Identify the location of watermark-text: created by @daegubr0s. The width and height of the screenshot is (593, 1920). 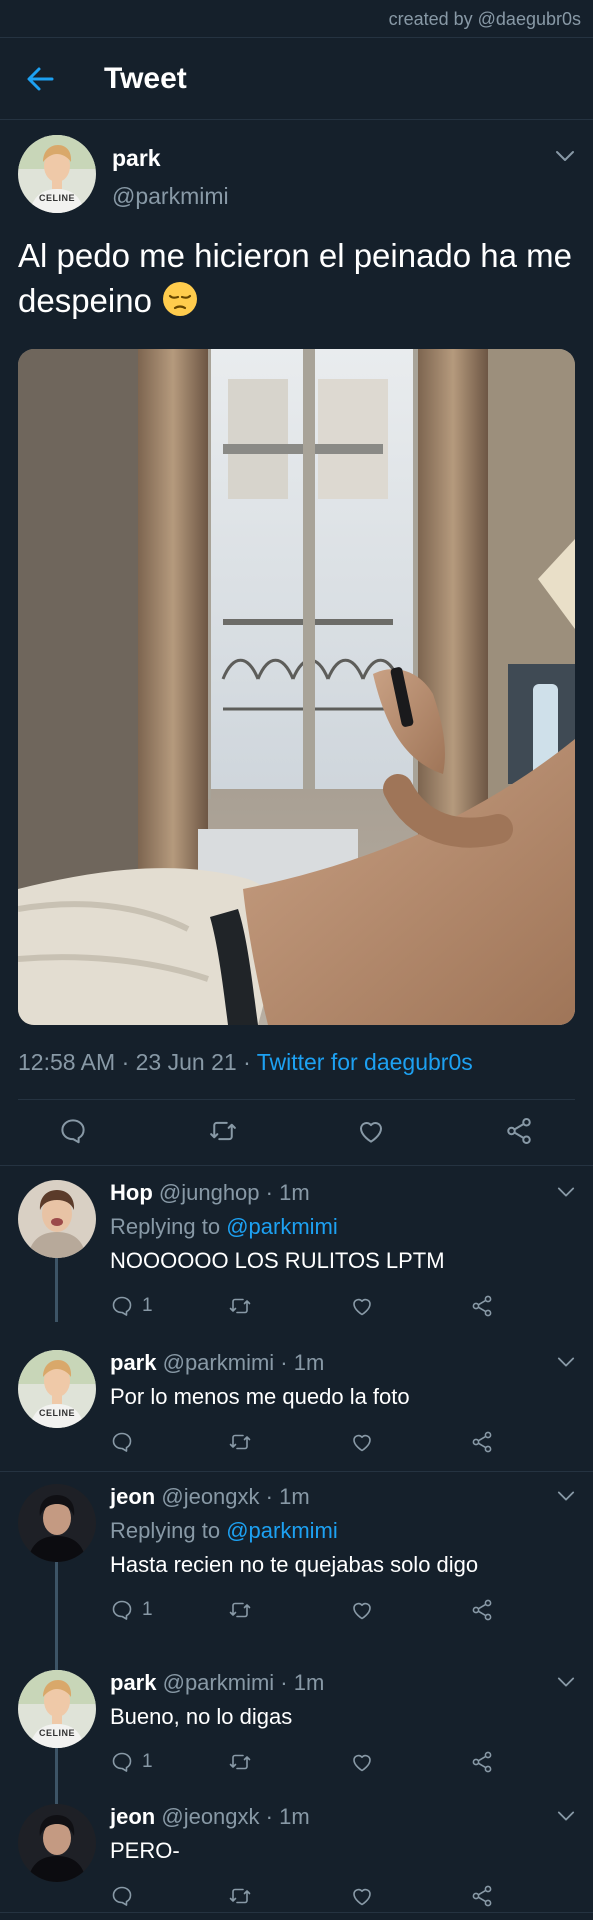
(484, 19).